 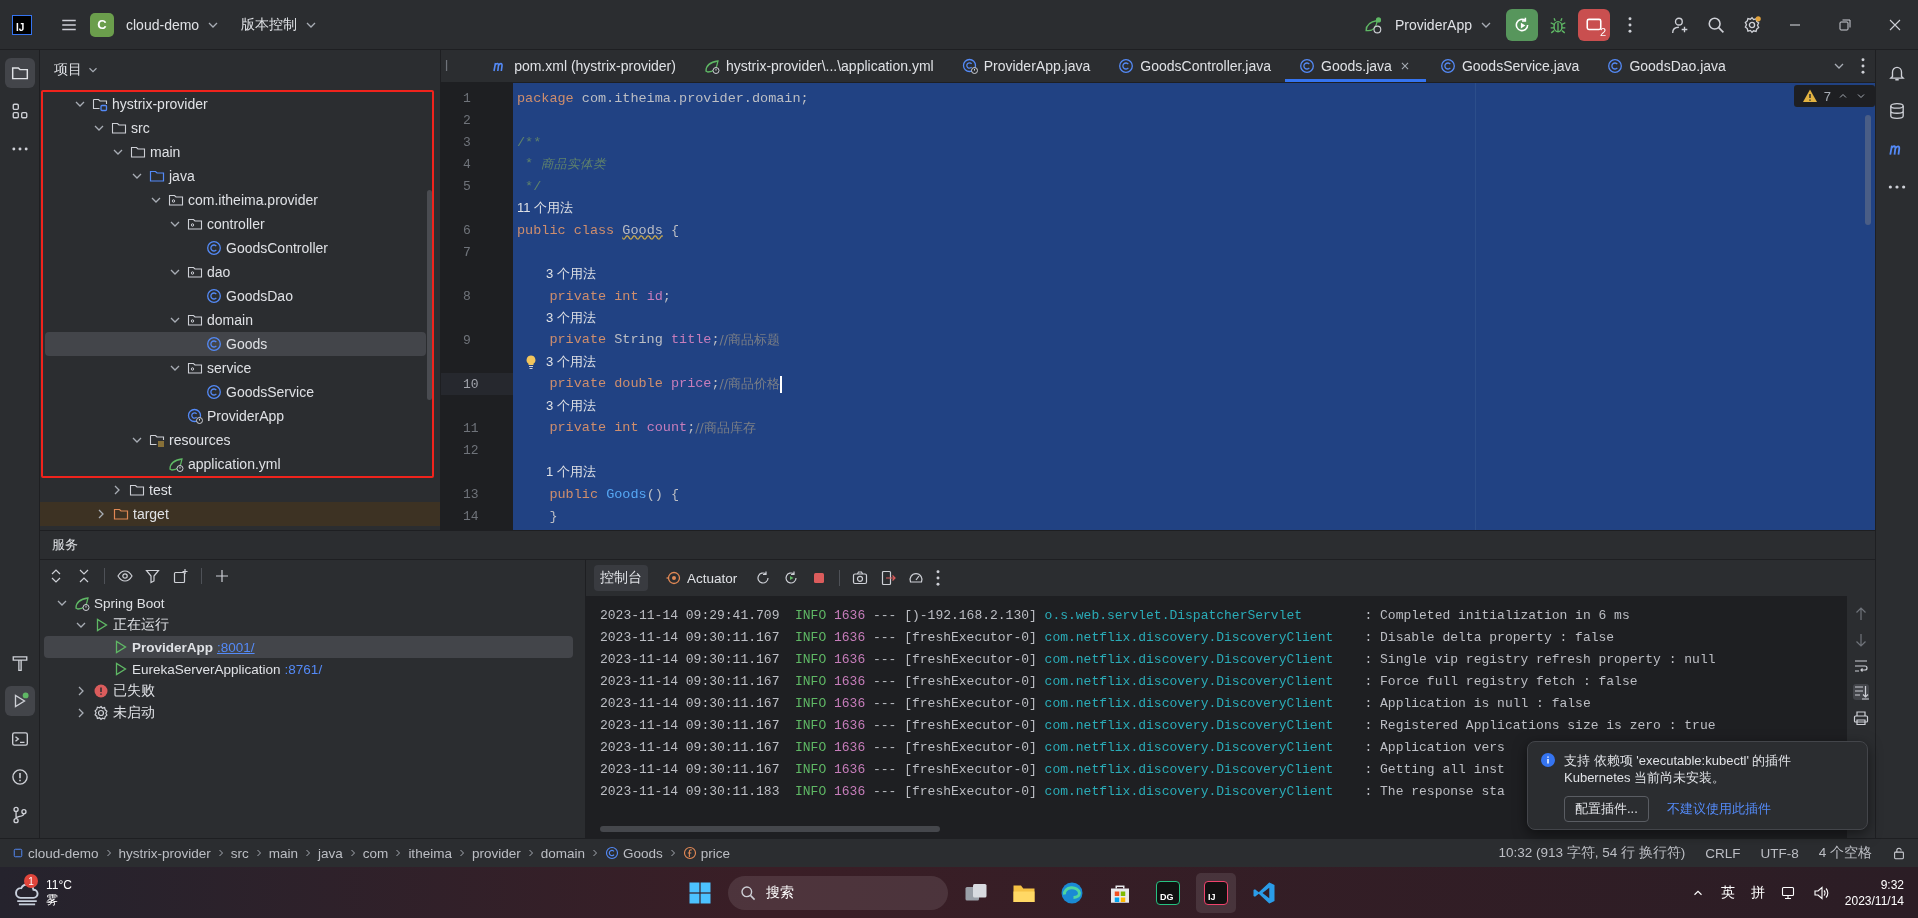 What do you see at coordinates (308, 669) in the screenshot?
I see `run-config-node: EurekaServerApplication :8761/` at bounding box center [308, 669].